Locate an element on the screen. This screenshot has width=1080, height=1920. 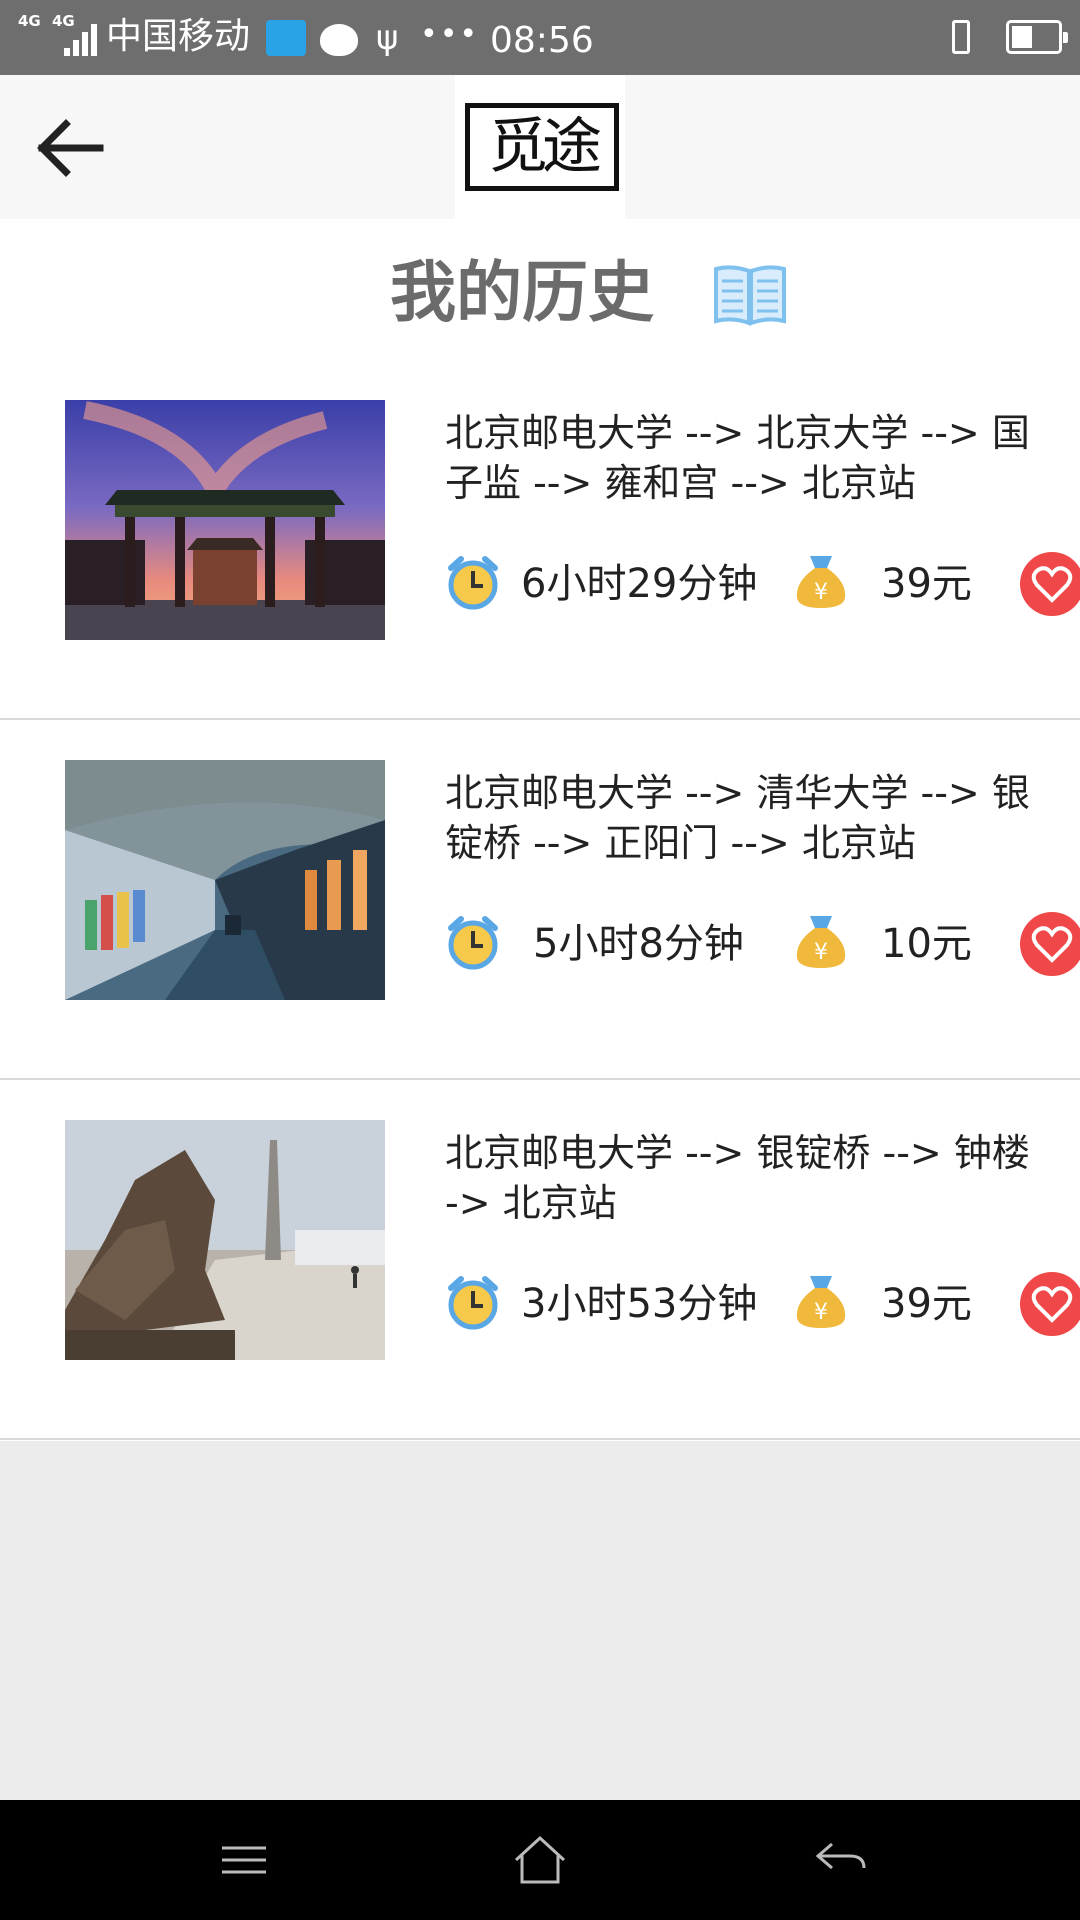
cat-icon is located at coordinates (339, 40).